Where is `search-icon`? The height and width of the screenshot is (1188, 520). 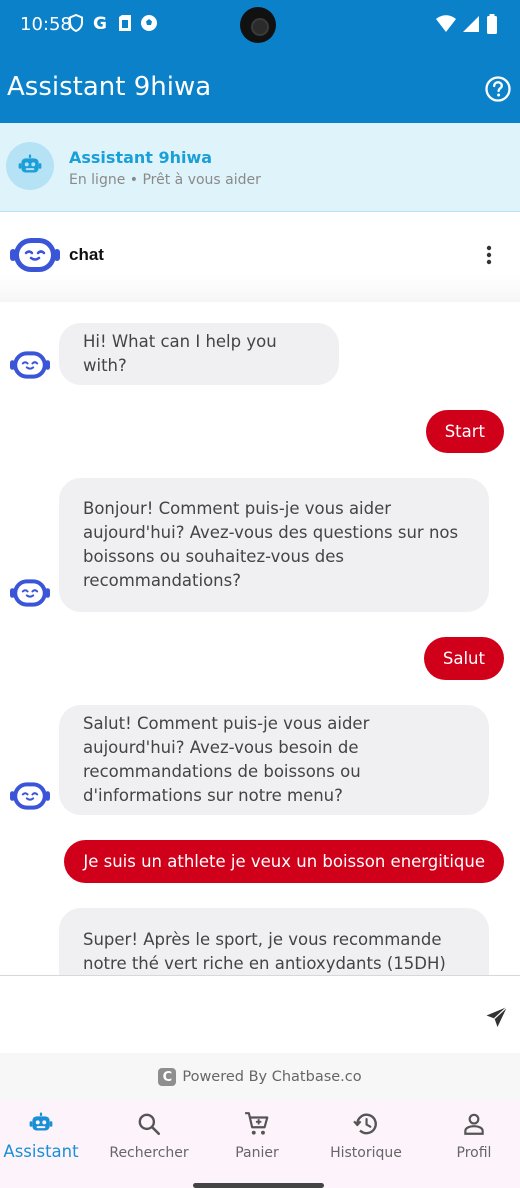 search-icon is located at coordinates (149, 1124).